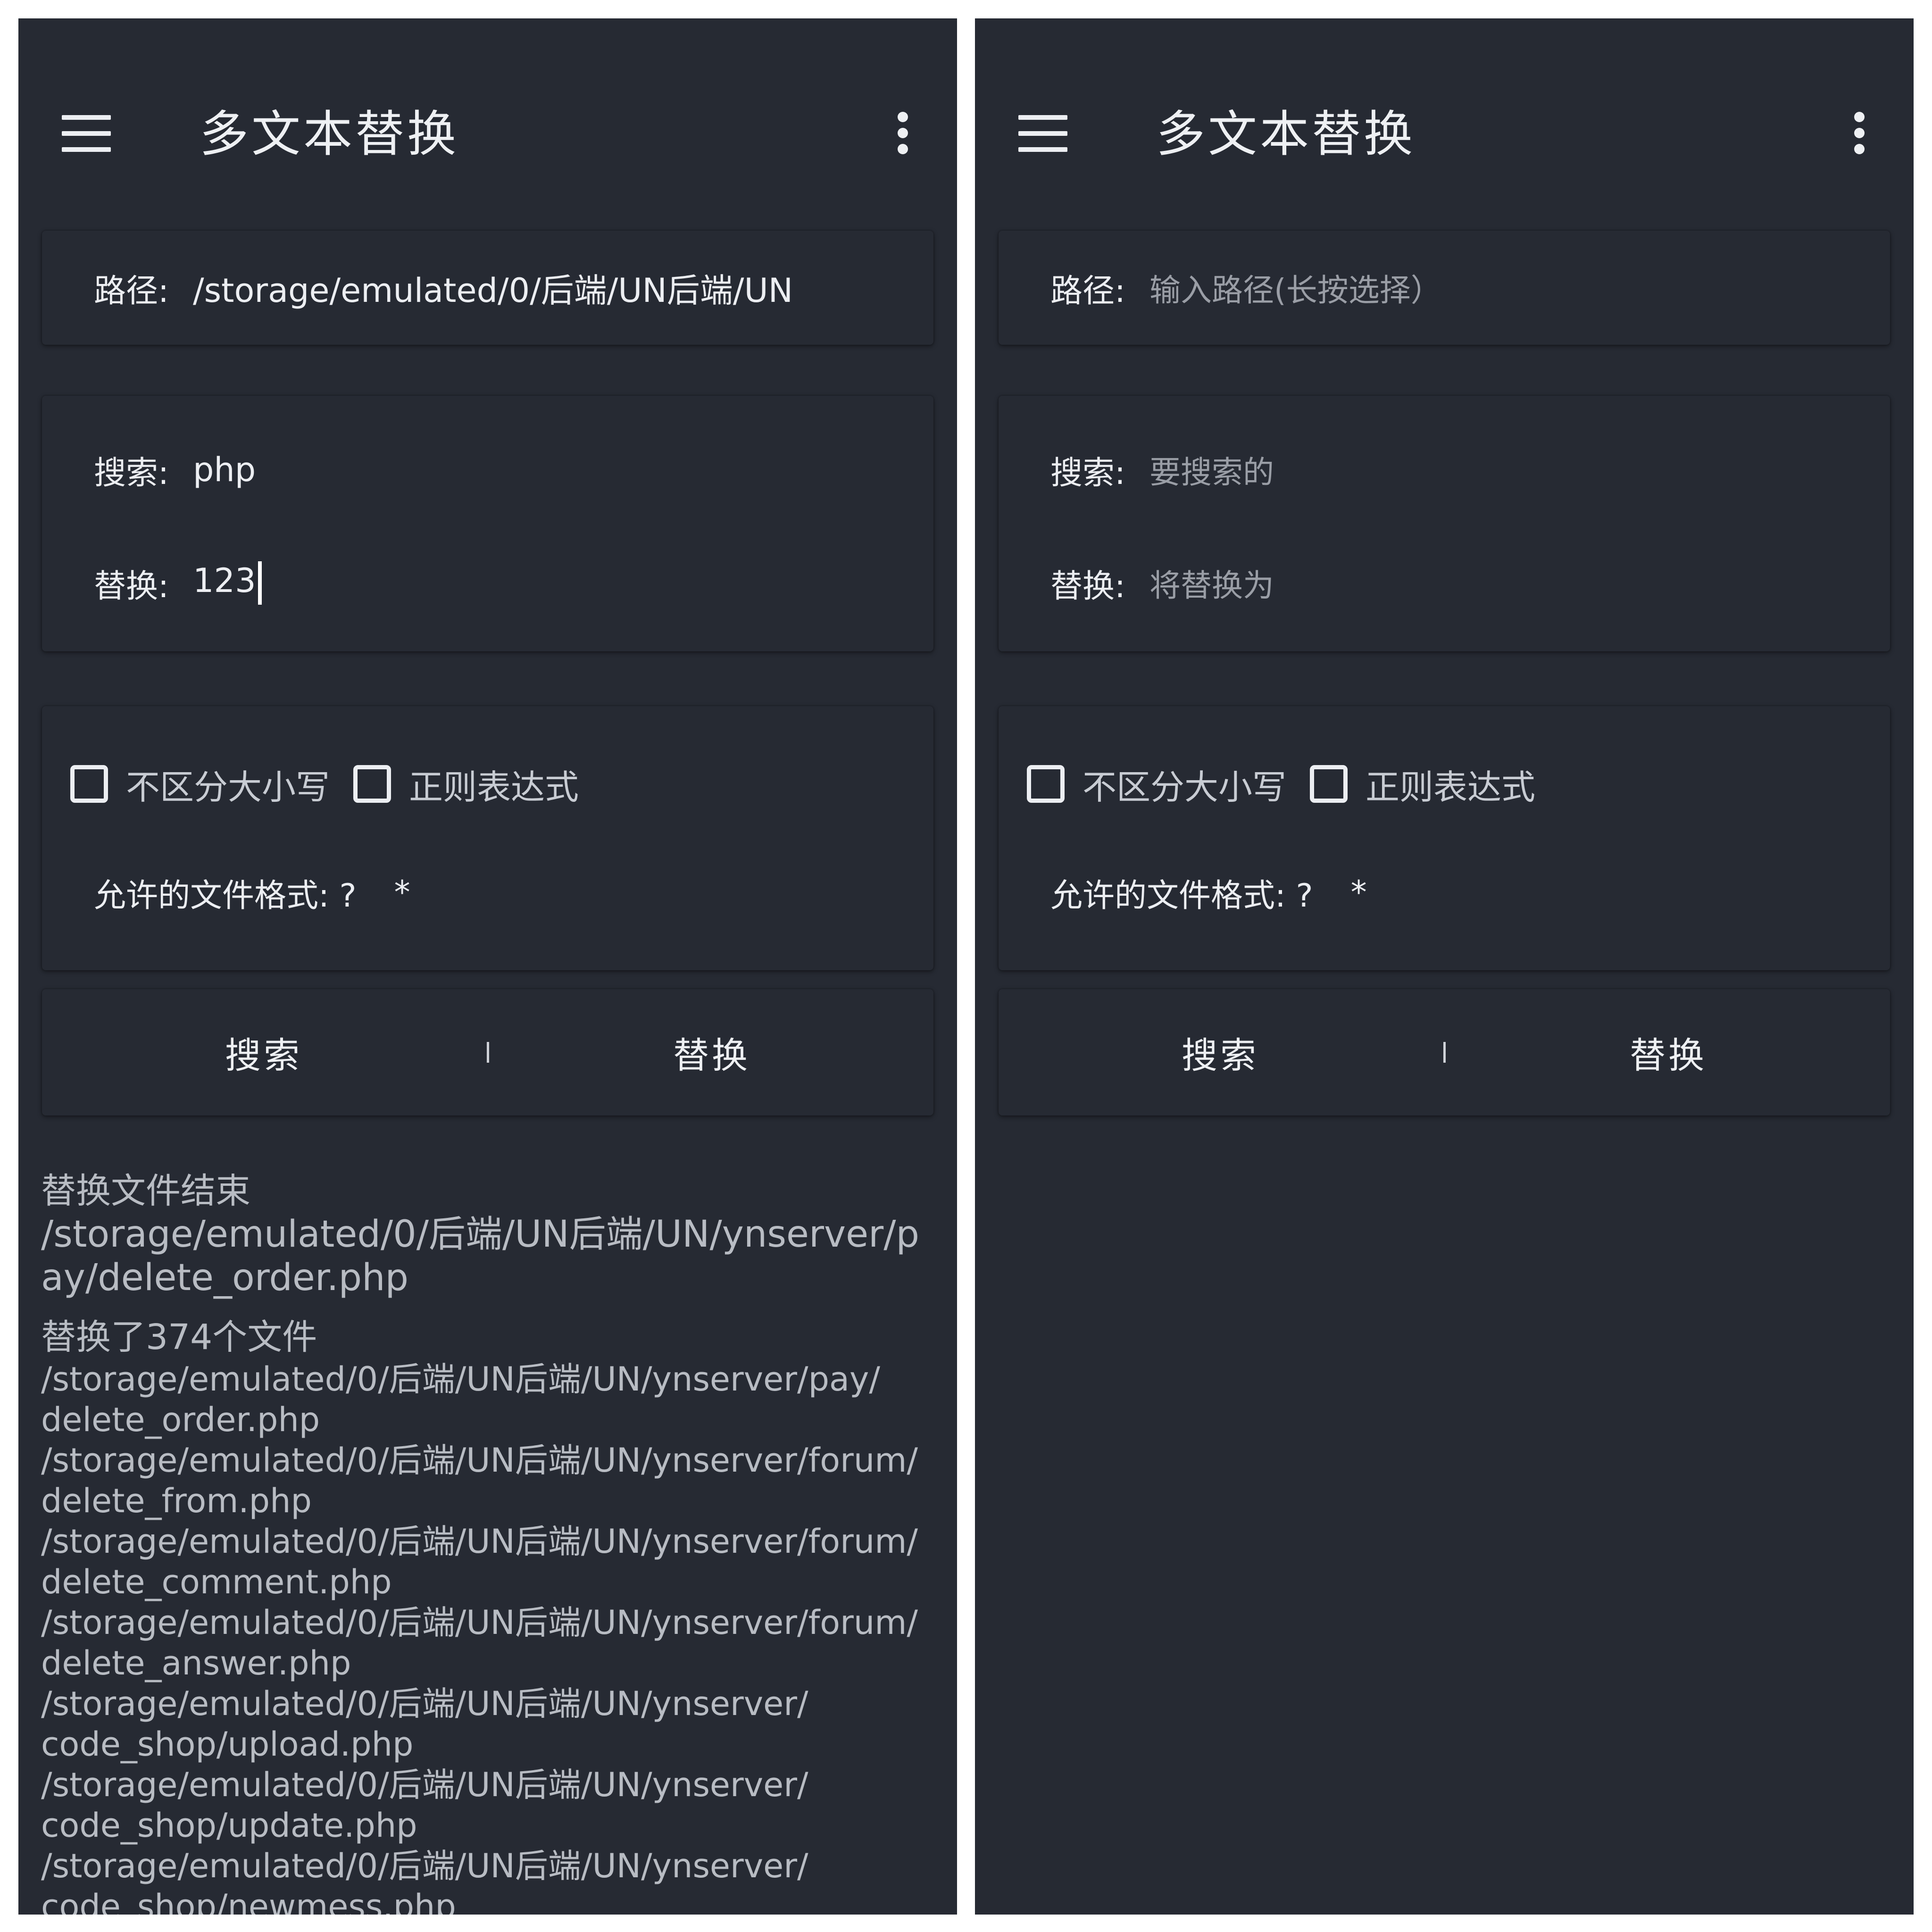 This screenshot has height=1932, width=1932. Describe the element at coordinates (500, 583) in the screenshot. I see `replace-row: 替换: 123` at that location.